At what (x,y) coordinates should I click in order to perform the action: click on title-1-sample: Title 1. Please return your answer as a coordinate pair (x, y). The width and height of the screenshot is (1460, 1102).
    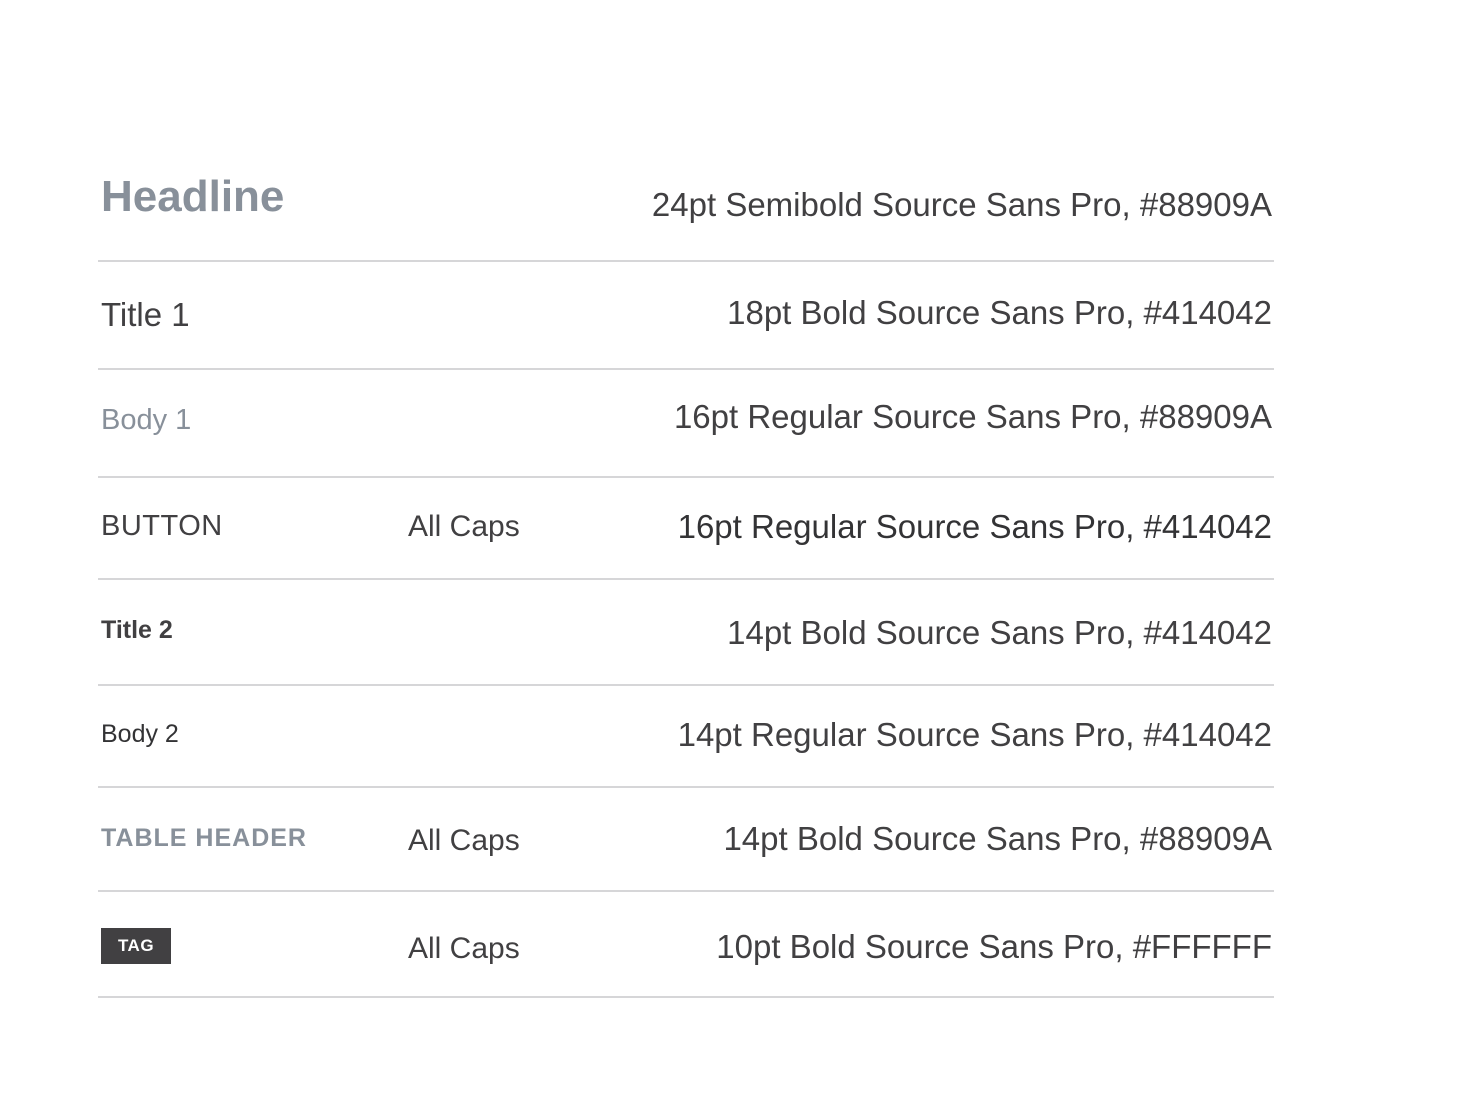
    Looking at the image, I should click on (145, 314).